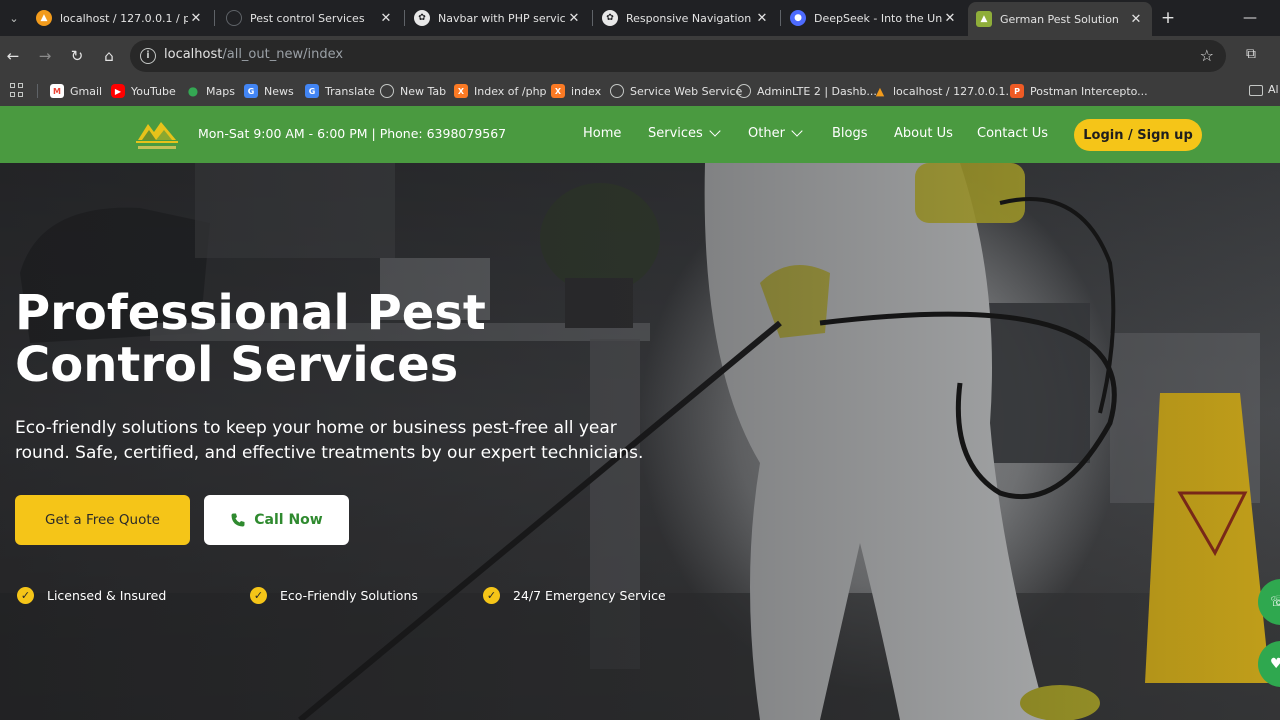  Describe the element at coordinates (157, 134) in the screenshot. I see `site-logo` at that location.